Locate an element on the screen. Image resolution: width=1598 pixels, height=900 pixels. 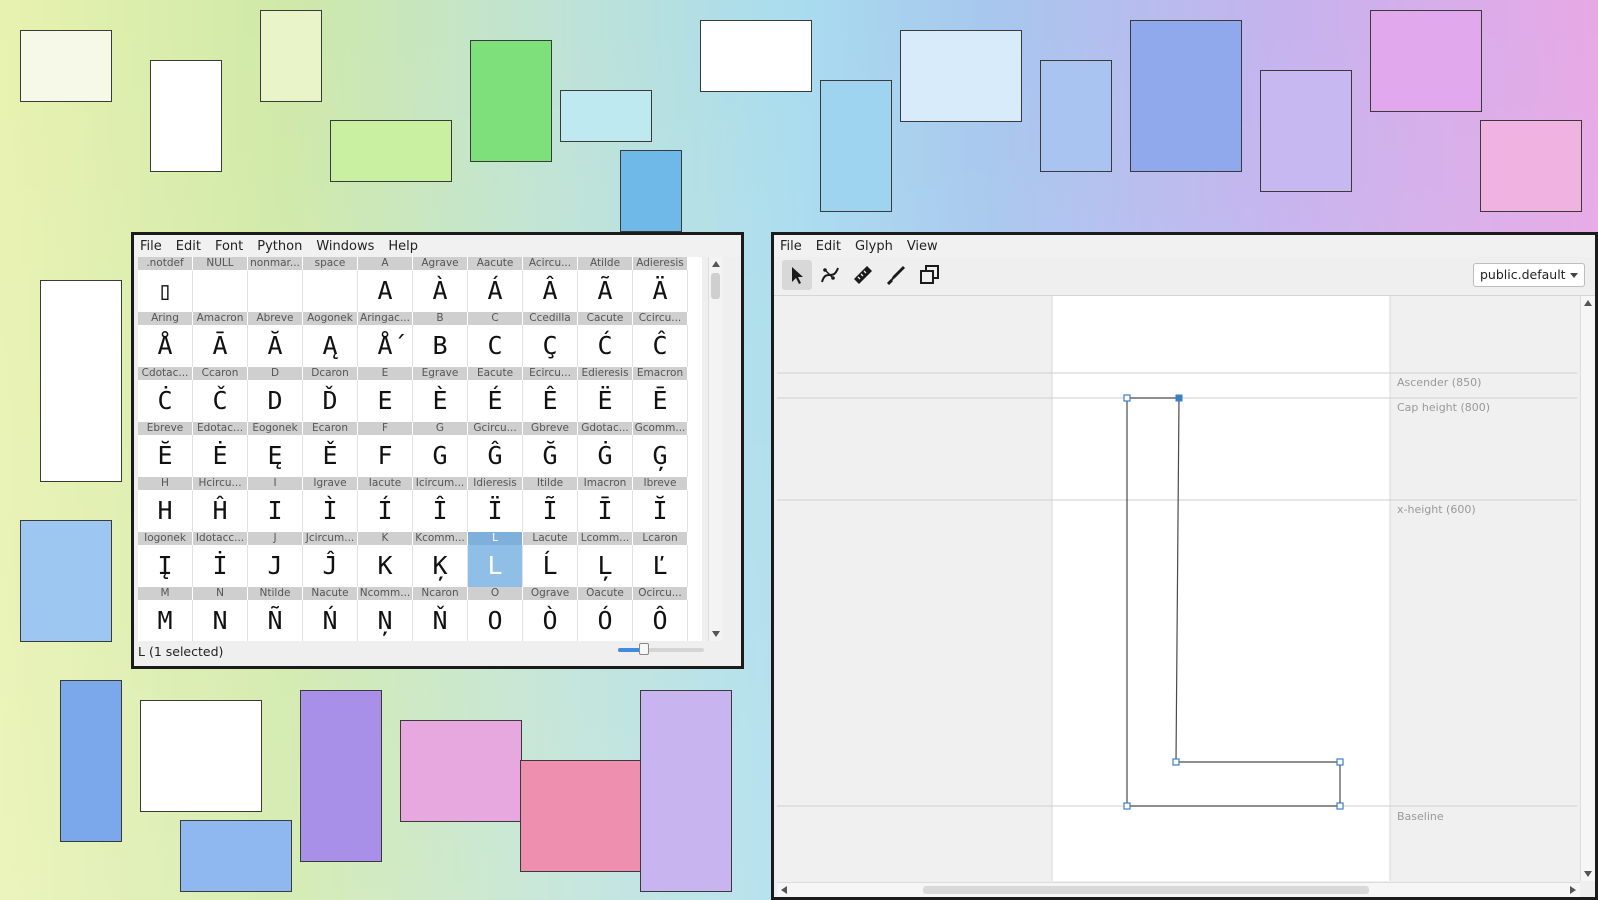
menu-windows: Windows is located at coordinates (345, 246).